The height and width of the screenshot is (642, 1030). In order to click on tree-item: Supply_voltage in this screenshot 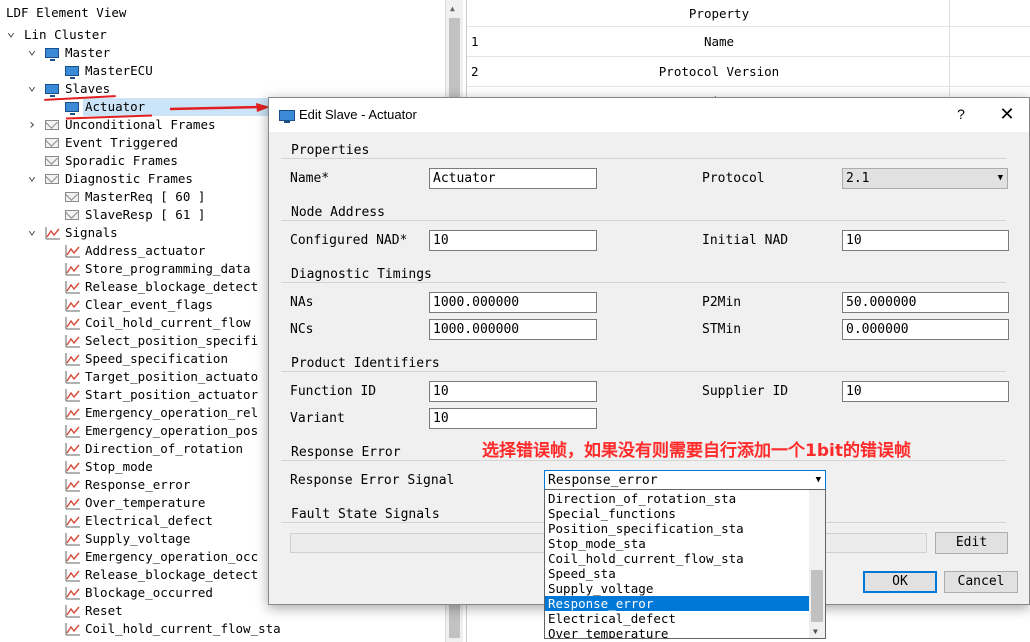, I will do `click(137, 539)`.